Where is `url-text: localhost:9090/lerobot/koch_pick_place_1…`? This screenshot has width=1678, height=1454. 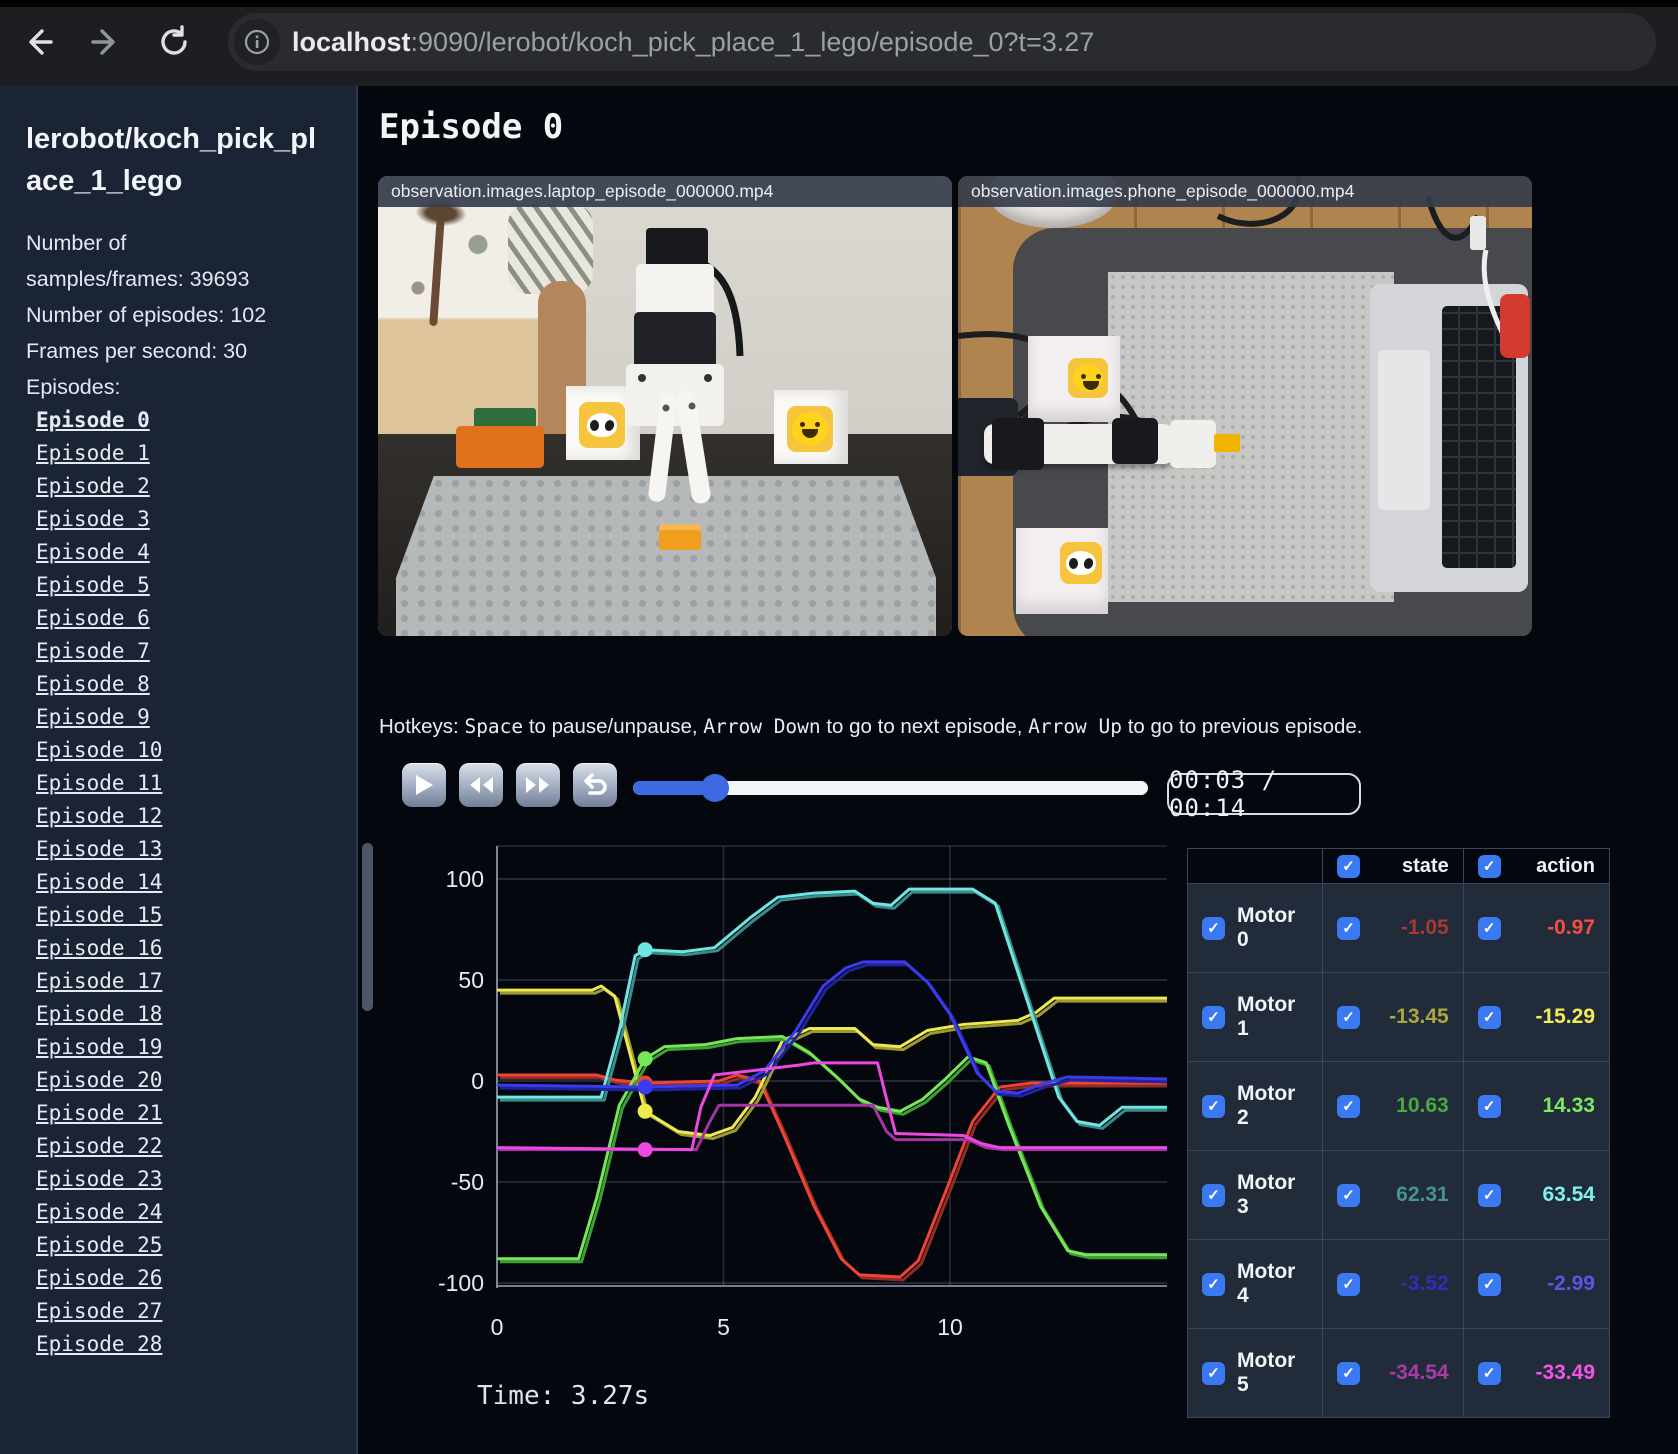 url-text: localhost:9090/lerobot/koch_pick_place_1… is located at coordinates (693, 42).